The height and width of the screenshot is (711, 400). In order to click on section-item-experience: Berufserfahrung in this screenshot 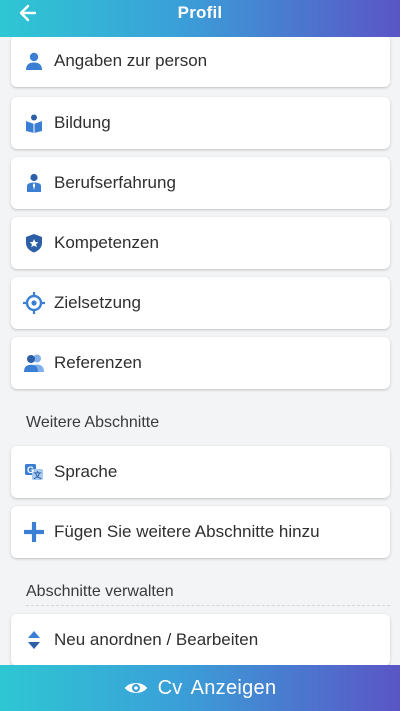, I will do `click(200, 183)`.